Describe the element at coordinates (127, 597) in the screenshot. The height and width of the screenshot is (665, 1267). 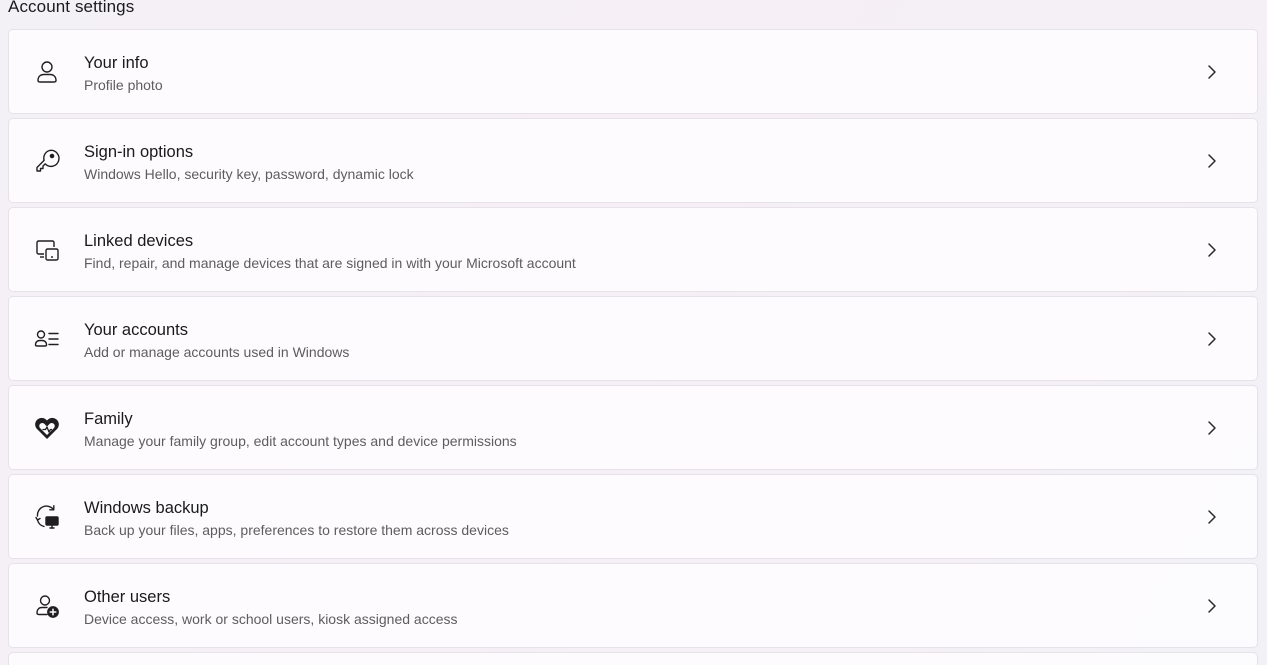
I see `setting-title: Other users` at that location.